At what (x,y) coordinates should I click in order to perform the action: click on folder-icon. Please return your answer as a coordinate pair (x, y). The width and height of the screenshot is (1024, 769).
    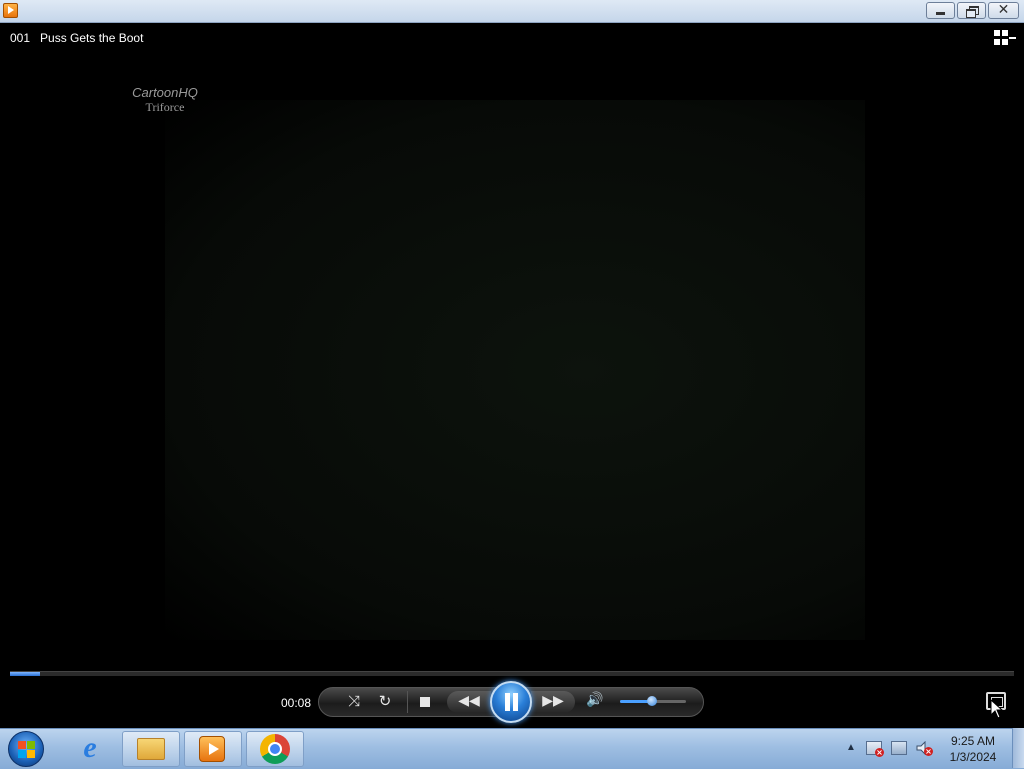
    Looking at the image, I should click on (151, 749).